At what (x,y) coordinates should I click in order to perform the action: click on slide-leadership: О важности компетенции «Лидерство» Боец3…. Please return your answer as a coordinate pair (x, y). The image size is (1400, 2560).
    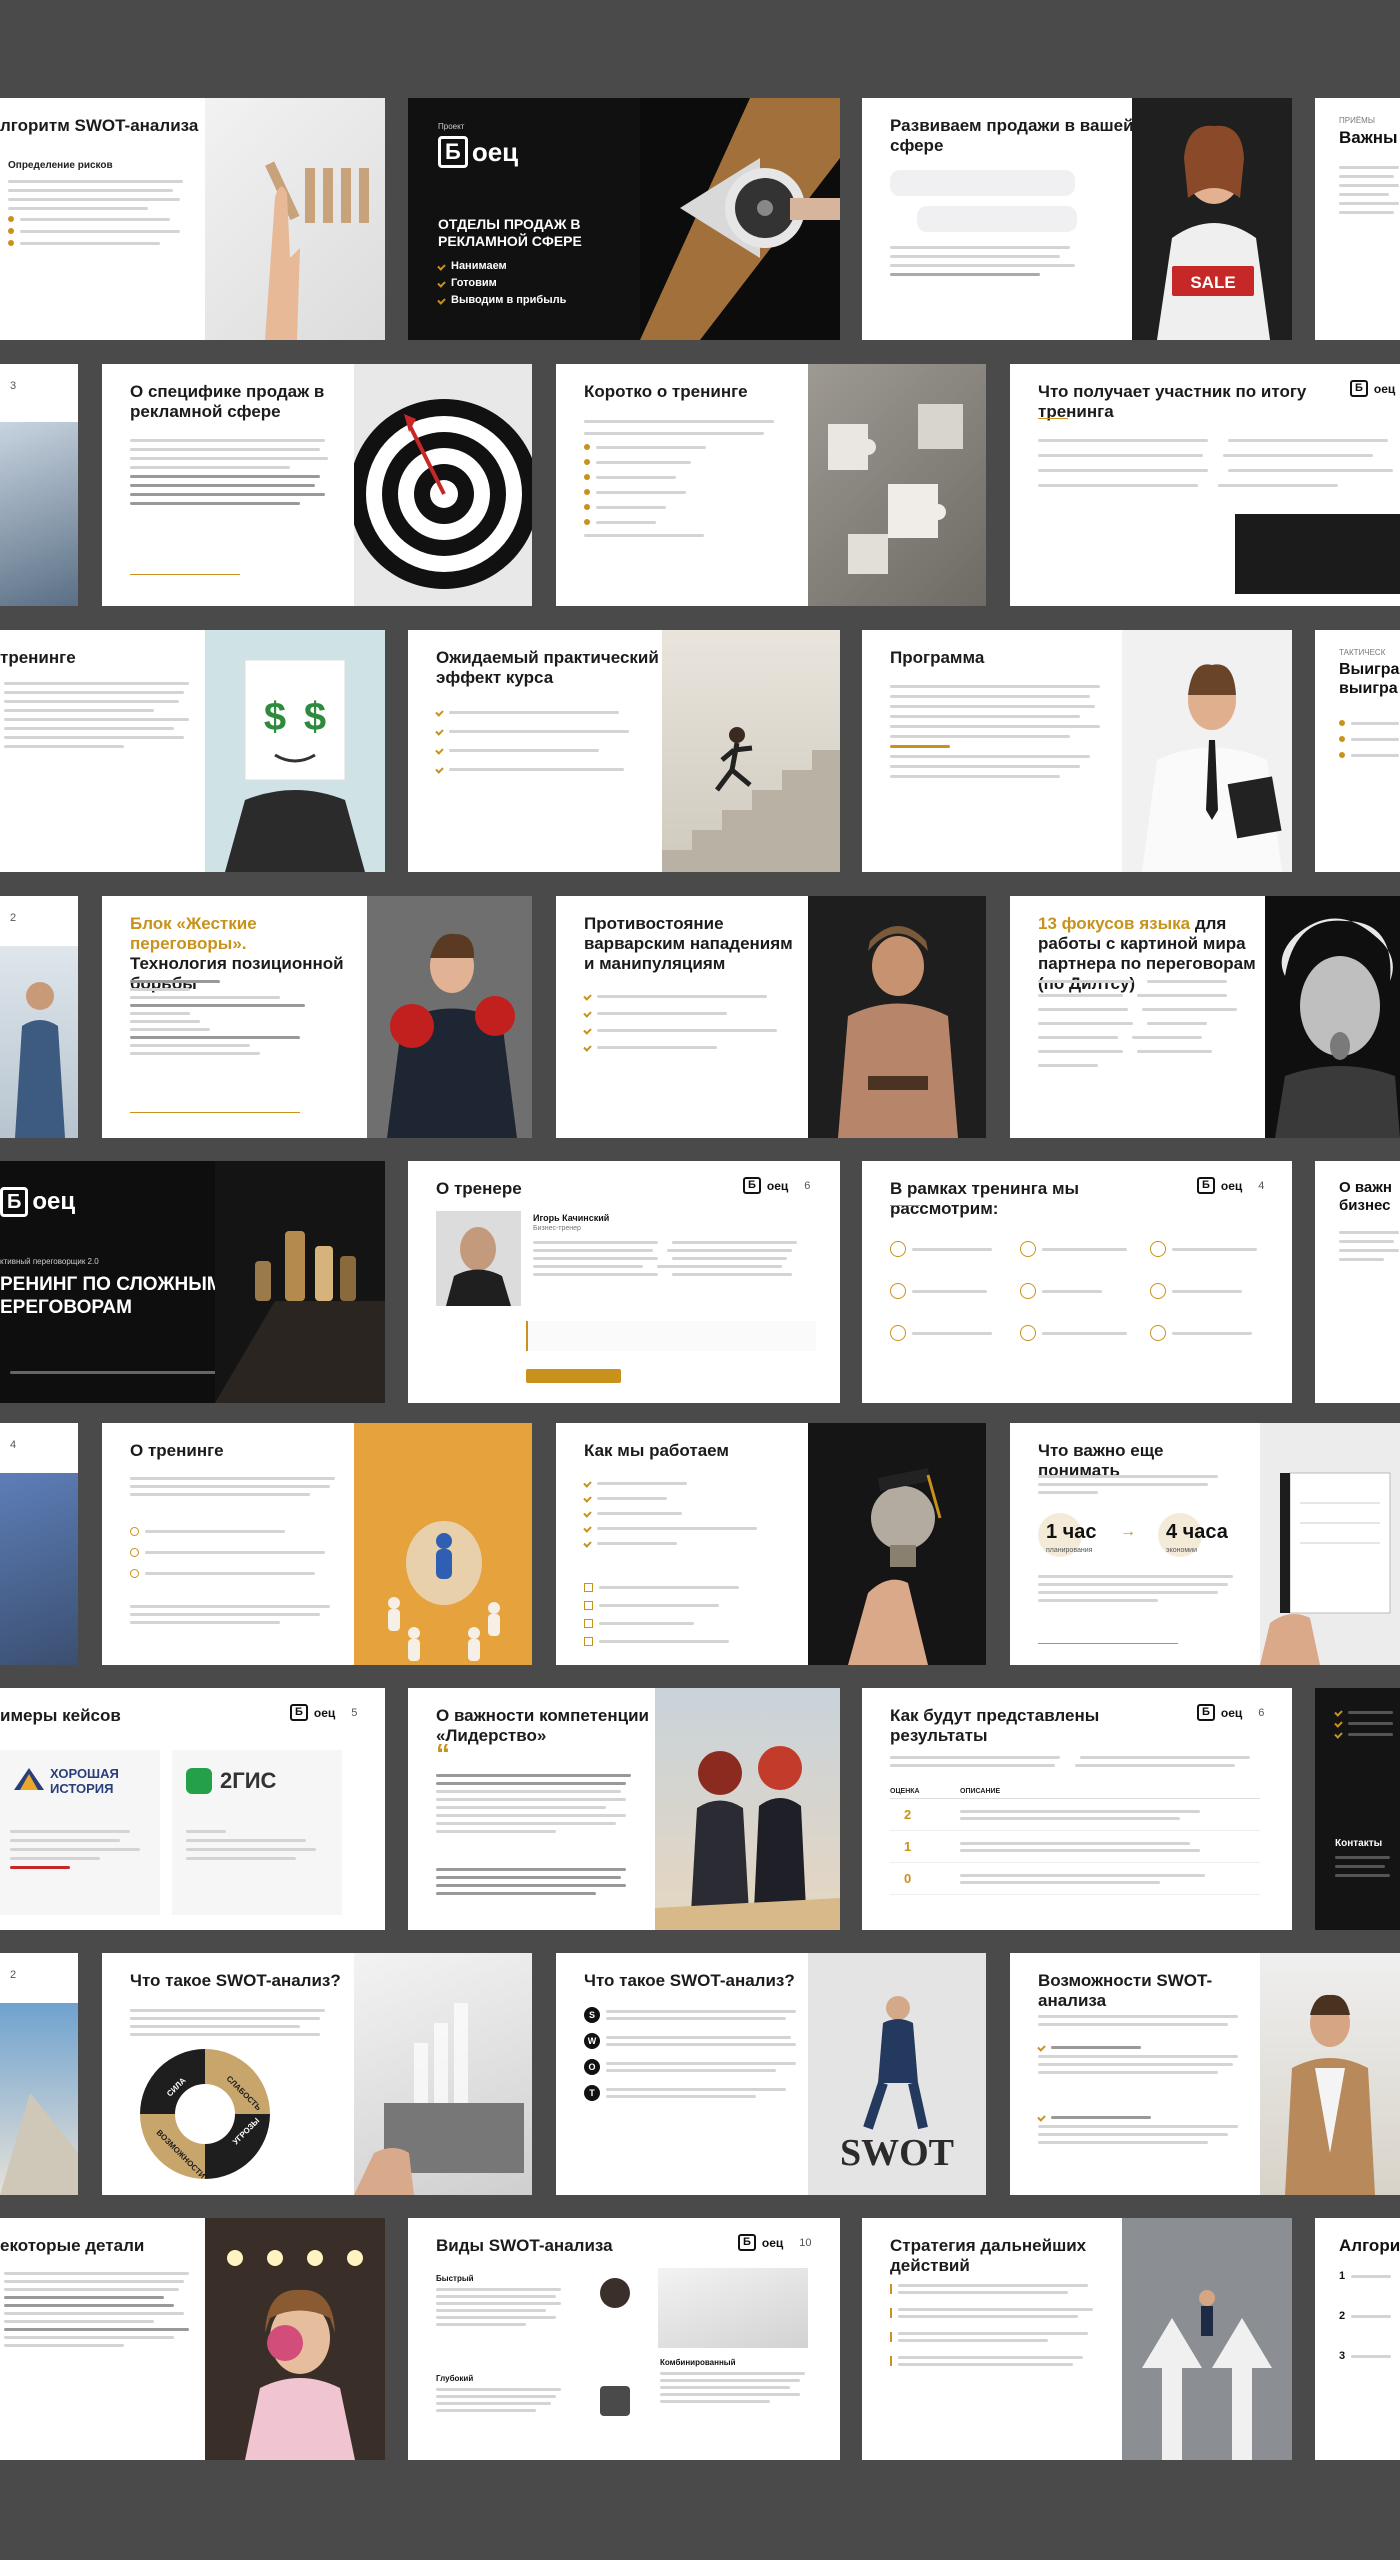
    Looking at the image, I should click on (624, 1809).